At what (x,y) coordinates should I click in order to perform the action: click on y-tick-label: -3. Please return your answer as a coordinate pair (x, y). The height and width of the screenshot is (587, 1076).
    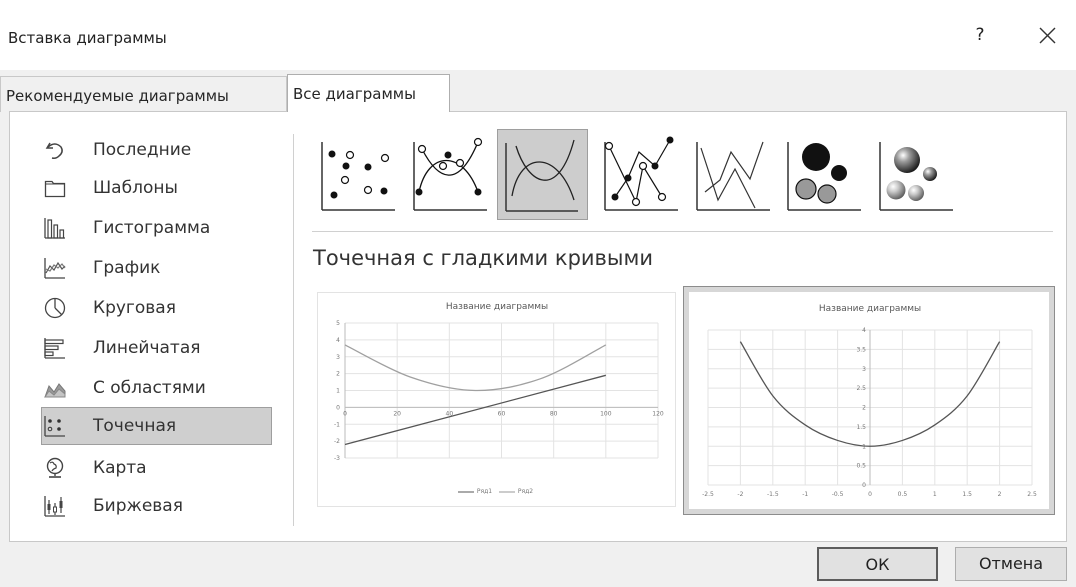
    Looking at the image, I should click on (337, 458).